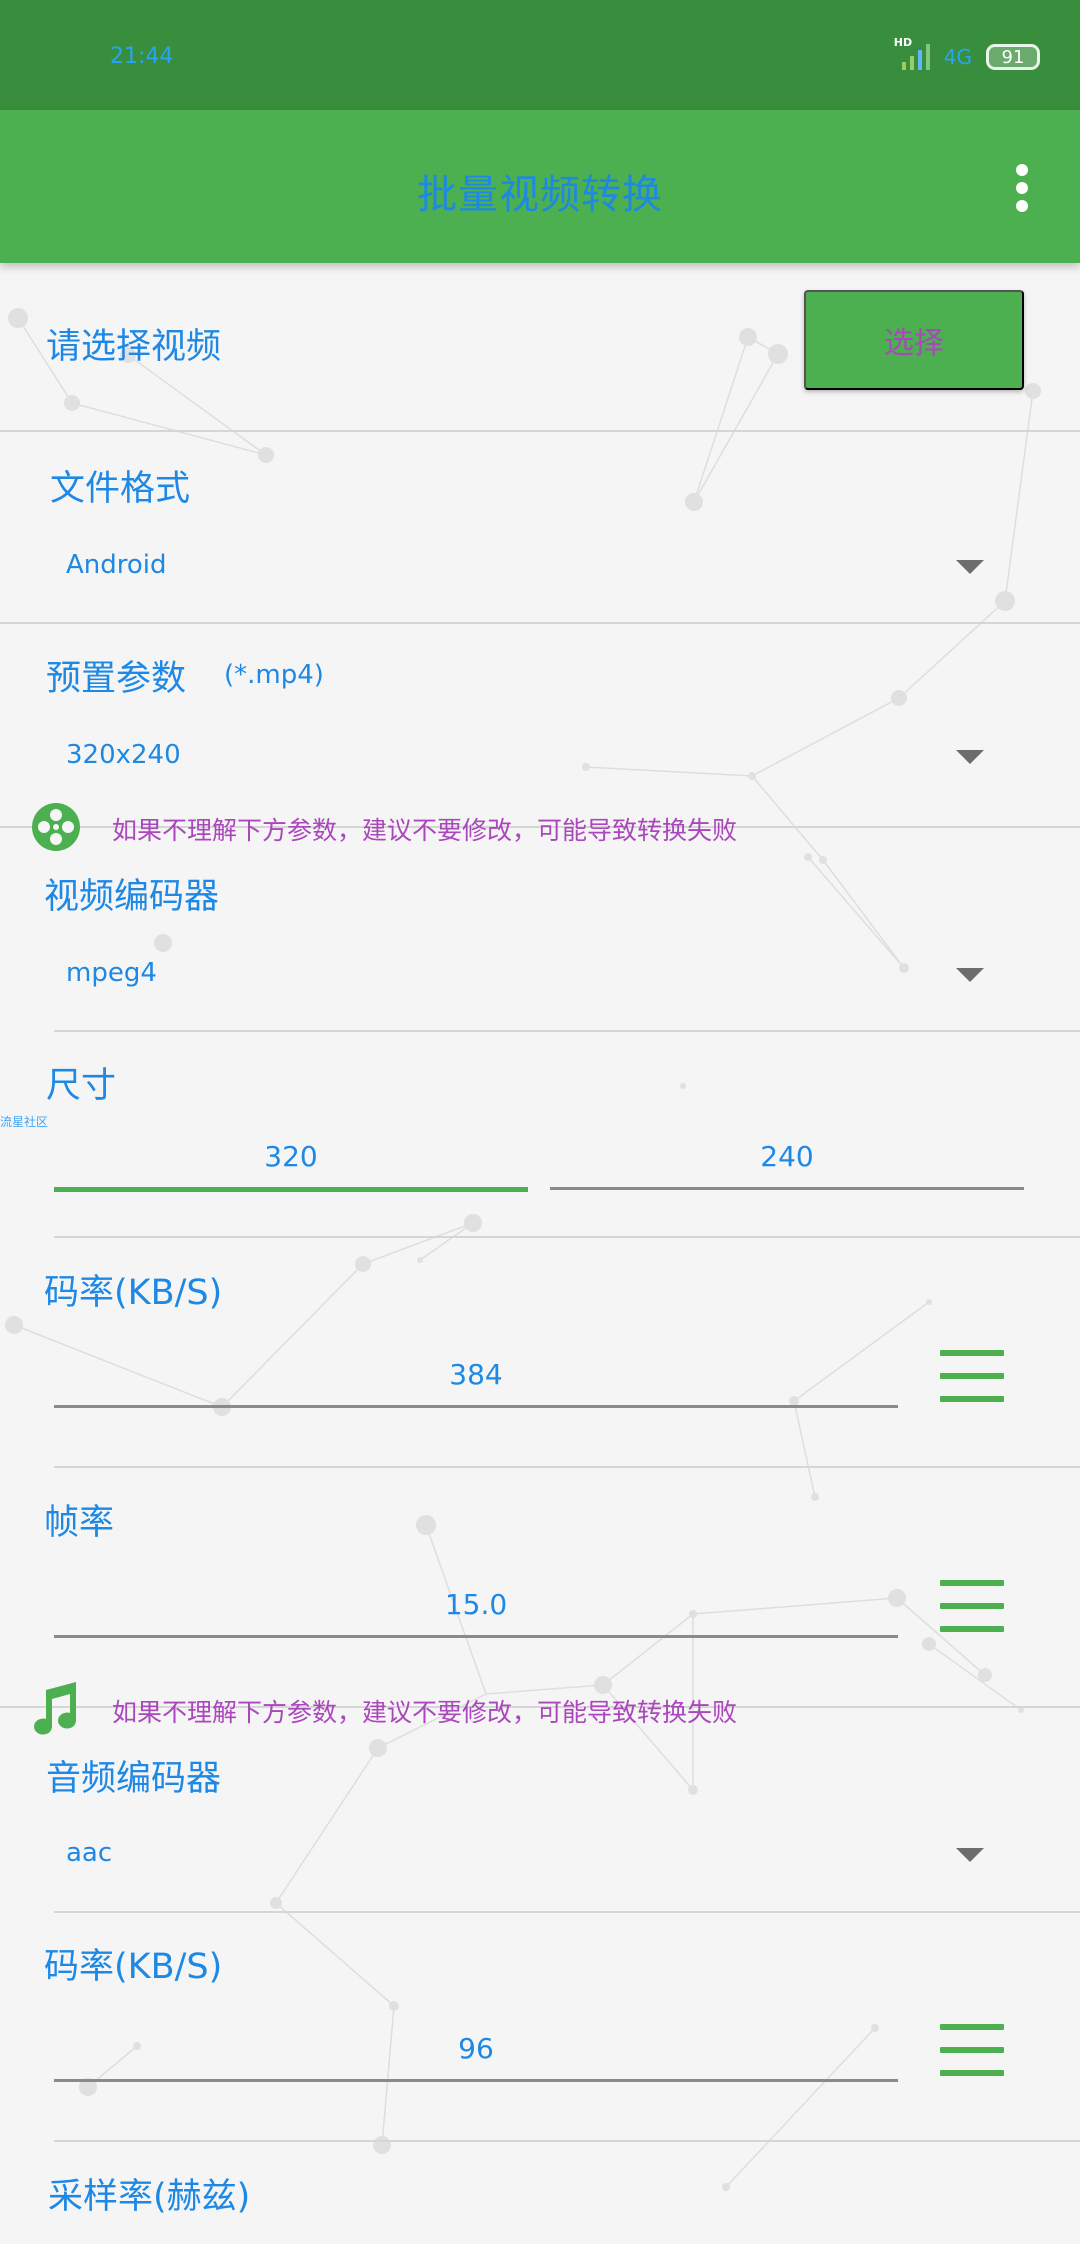  I want to click on audio-bitrate-input: 96, so click(476, 2054).